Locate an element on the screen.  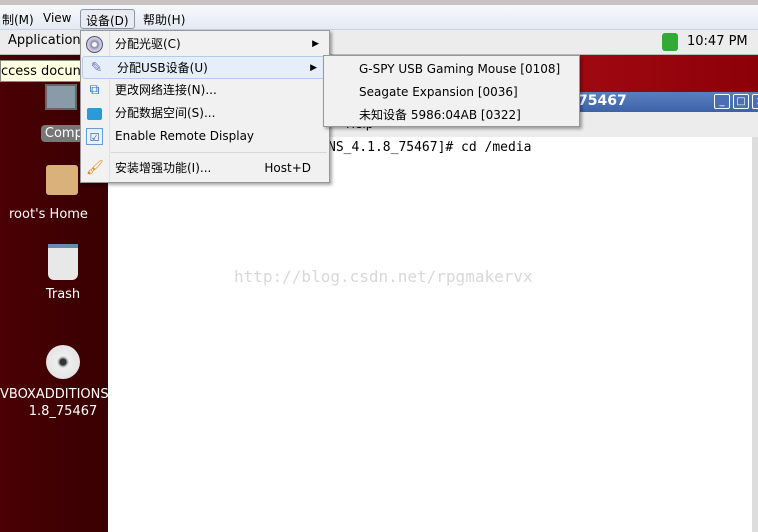
applications-menu: Application is located at coordinates (44, 40).